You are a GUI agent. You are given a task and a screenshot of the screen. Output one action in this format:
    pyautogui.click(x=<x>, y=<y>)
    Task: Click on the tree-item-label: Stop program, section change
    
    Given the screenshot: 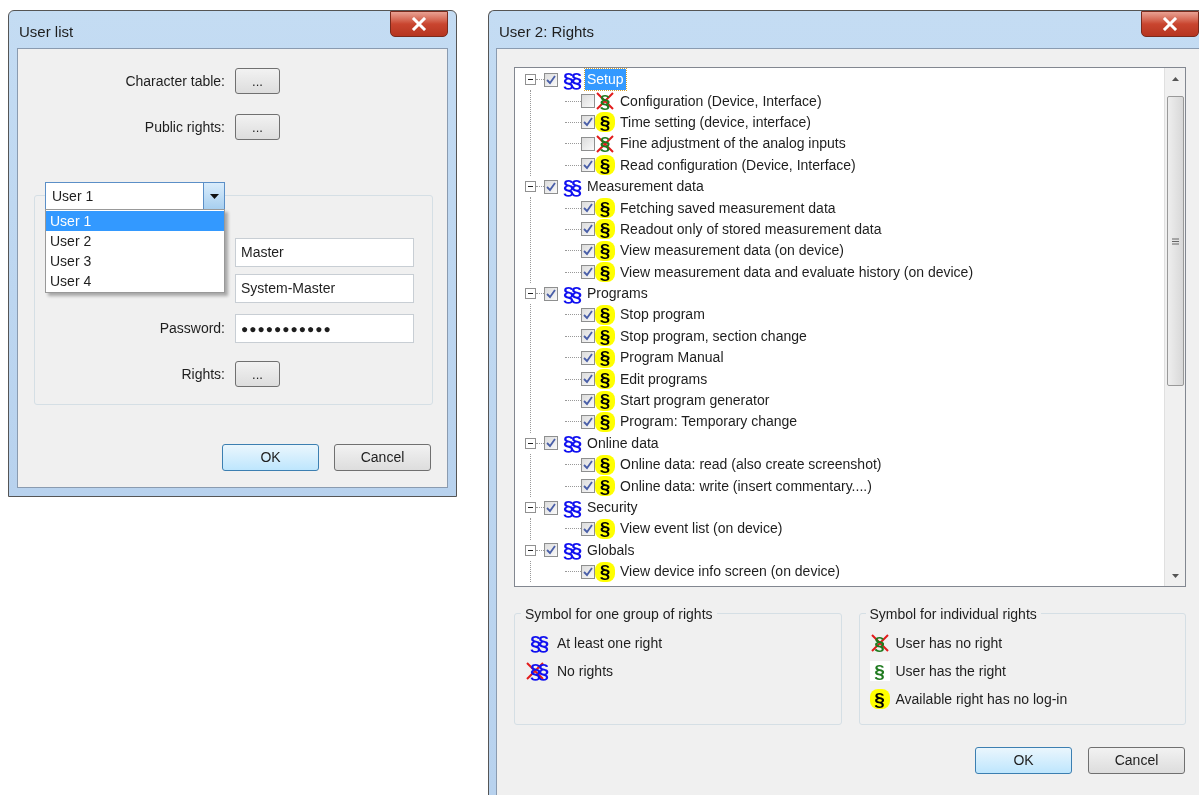 What is the action you would take?
    pyautogui.click(x=713, y=336)
    